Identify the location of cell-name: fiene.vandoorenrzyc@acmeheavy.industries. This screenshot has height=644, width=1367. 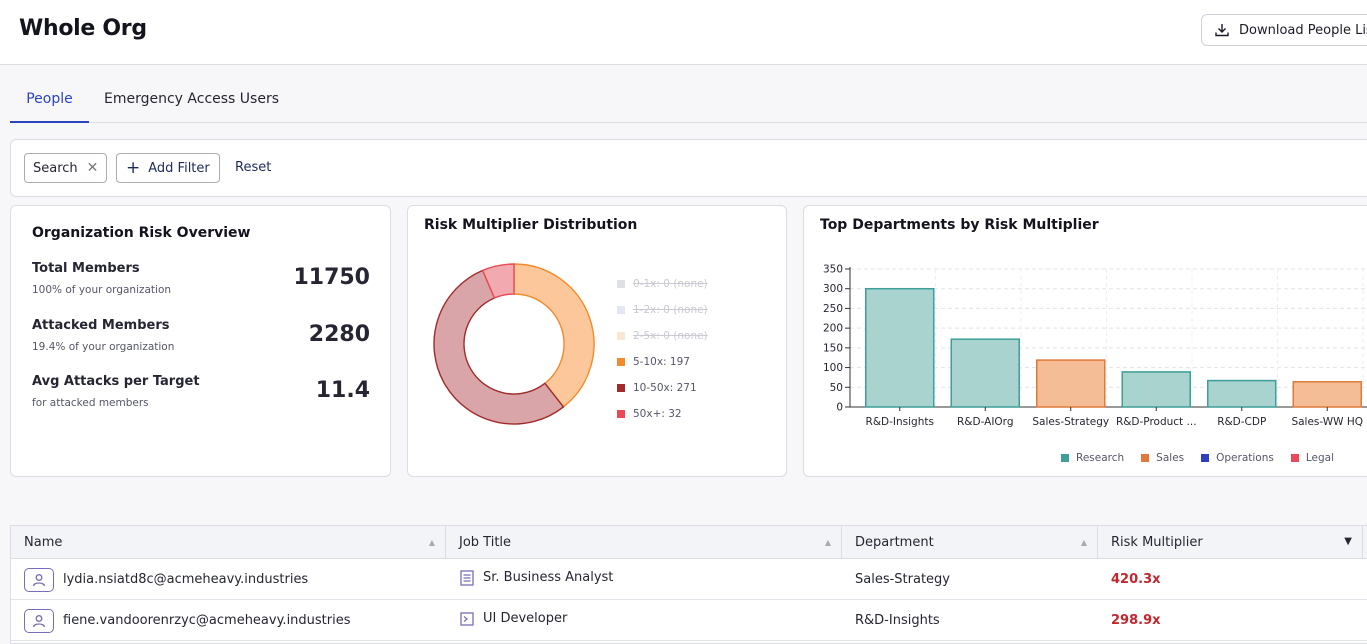
(187, 620).